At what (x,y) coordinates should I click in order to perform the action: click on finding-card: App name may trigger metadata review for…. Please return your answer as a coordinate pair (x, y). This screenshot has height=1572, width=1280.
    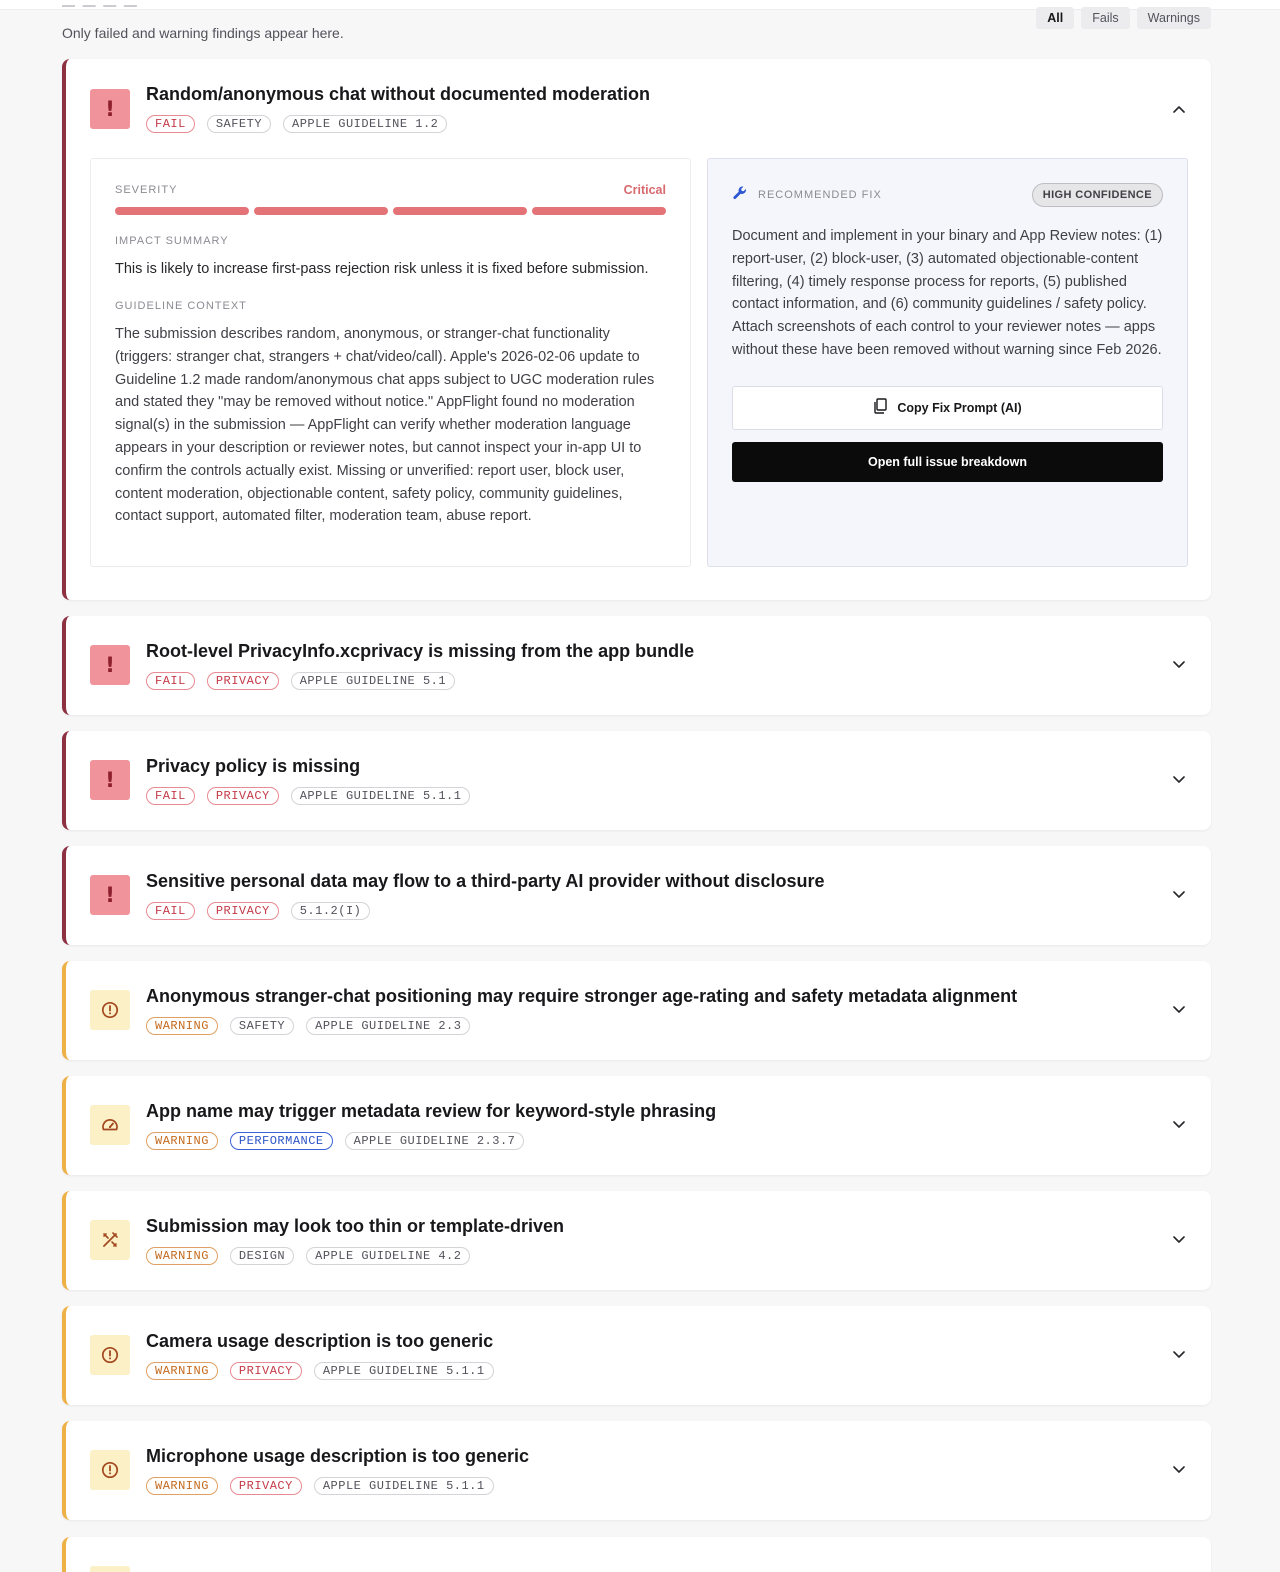
    Looking at the image, I should click on (636, 1125).